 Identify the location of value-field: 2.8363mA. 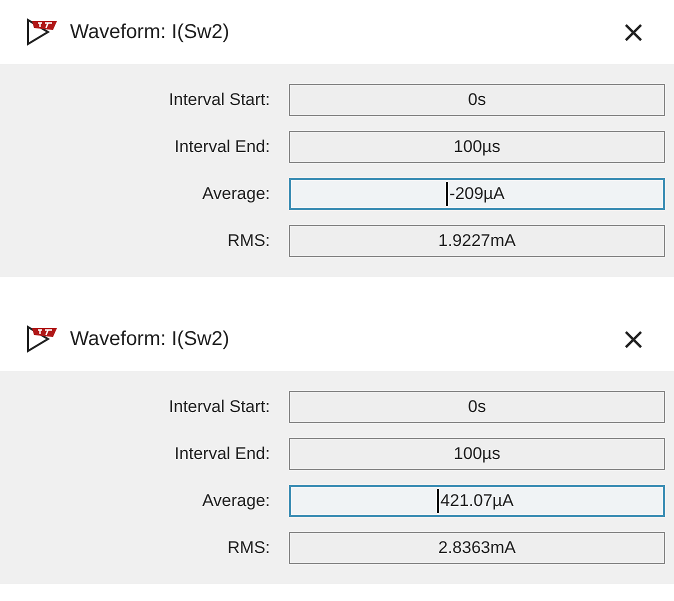
(477, 548).